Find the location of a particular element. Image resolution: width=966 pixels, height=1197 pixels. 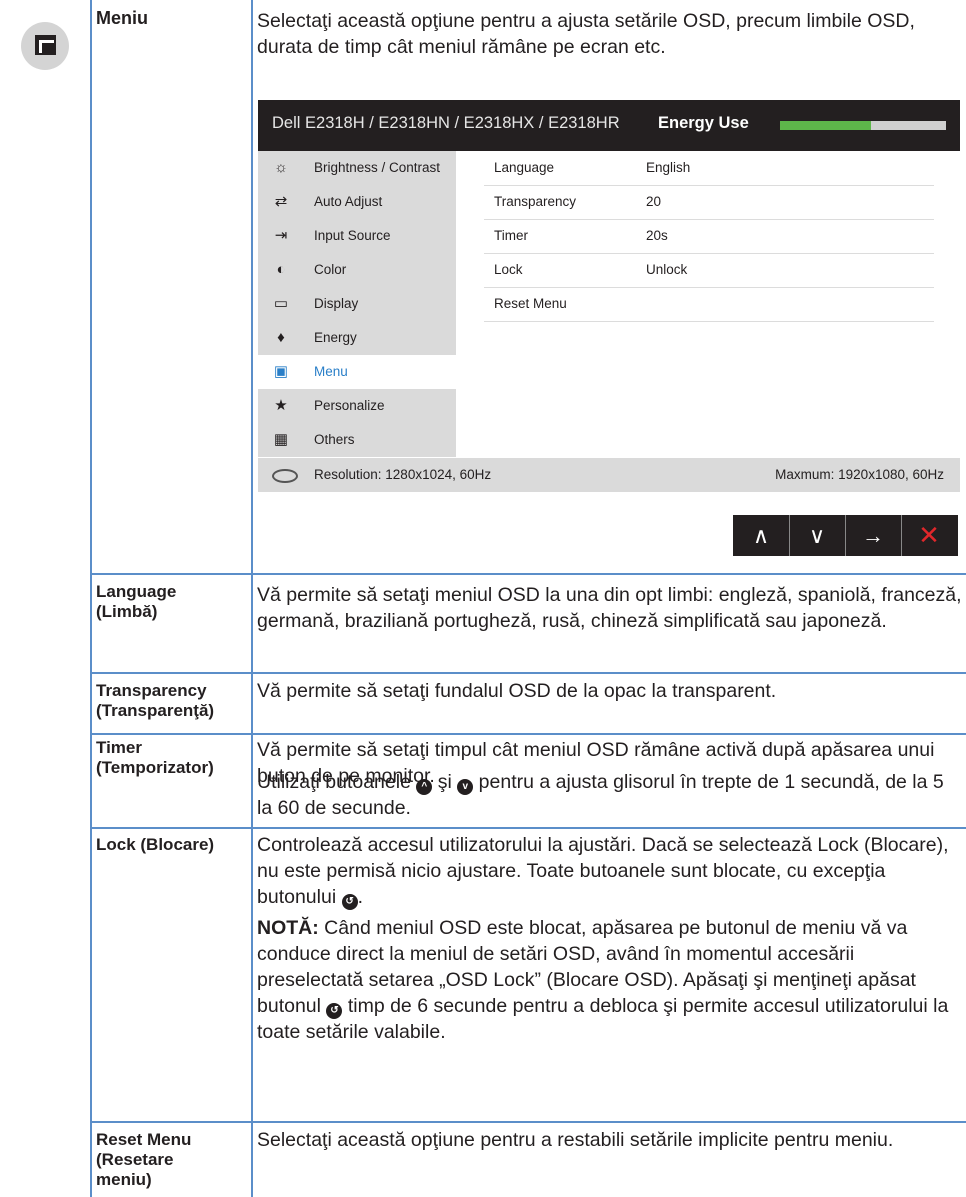

row-label-reset-menu: Reset Menu (Resetare meniu) is located at coordinates (143, 1160).